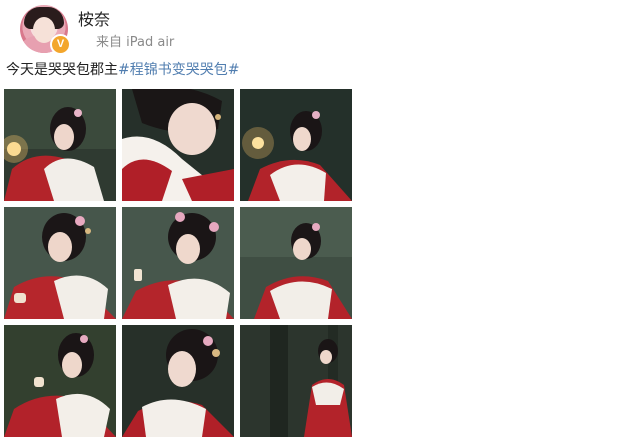  What do you see at coordinates (60, 44) in the screenshot?
I see `verified-badge-icon: V` at bounding box center [60, 44].